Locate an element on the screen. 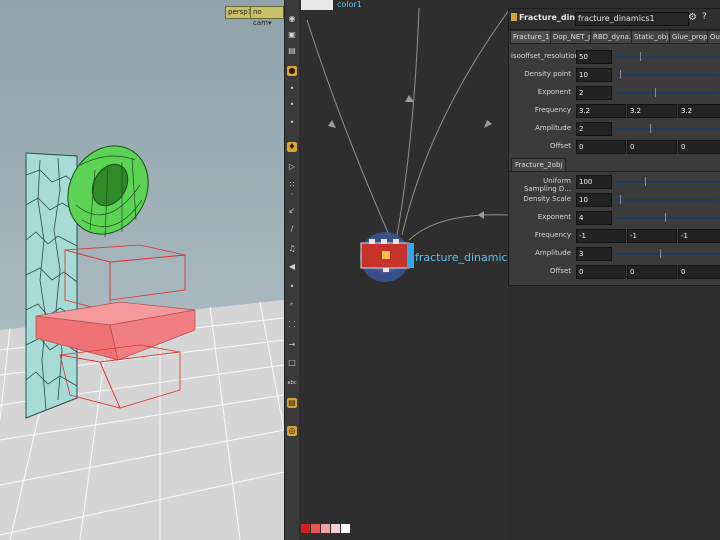  gear-icon: ⚙ is located at coordinates (692, 17).